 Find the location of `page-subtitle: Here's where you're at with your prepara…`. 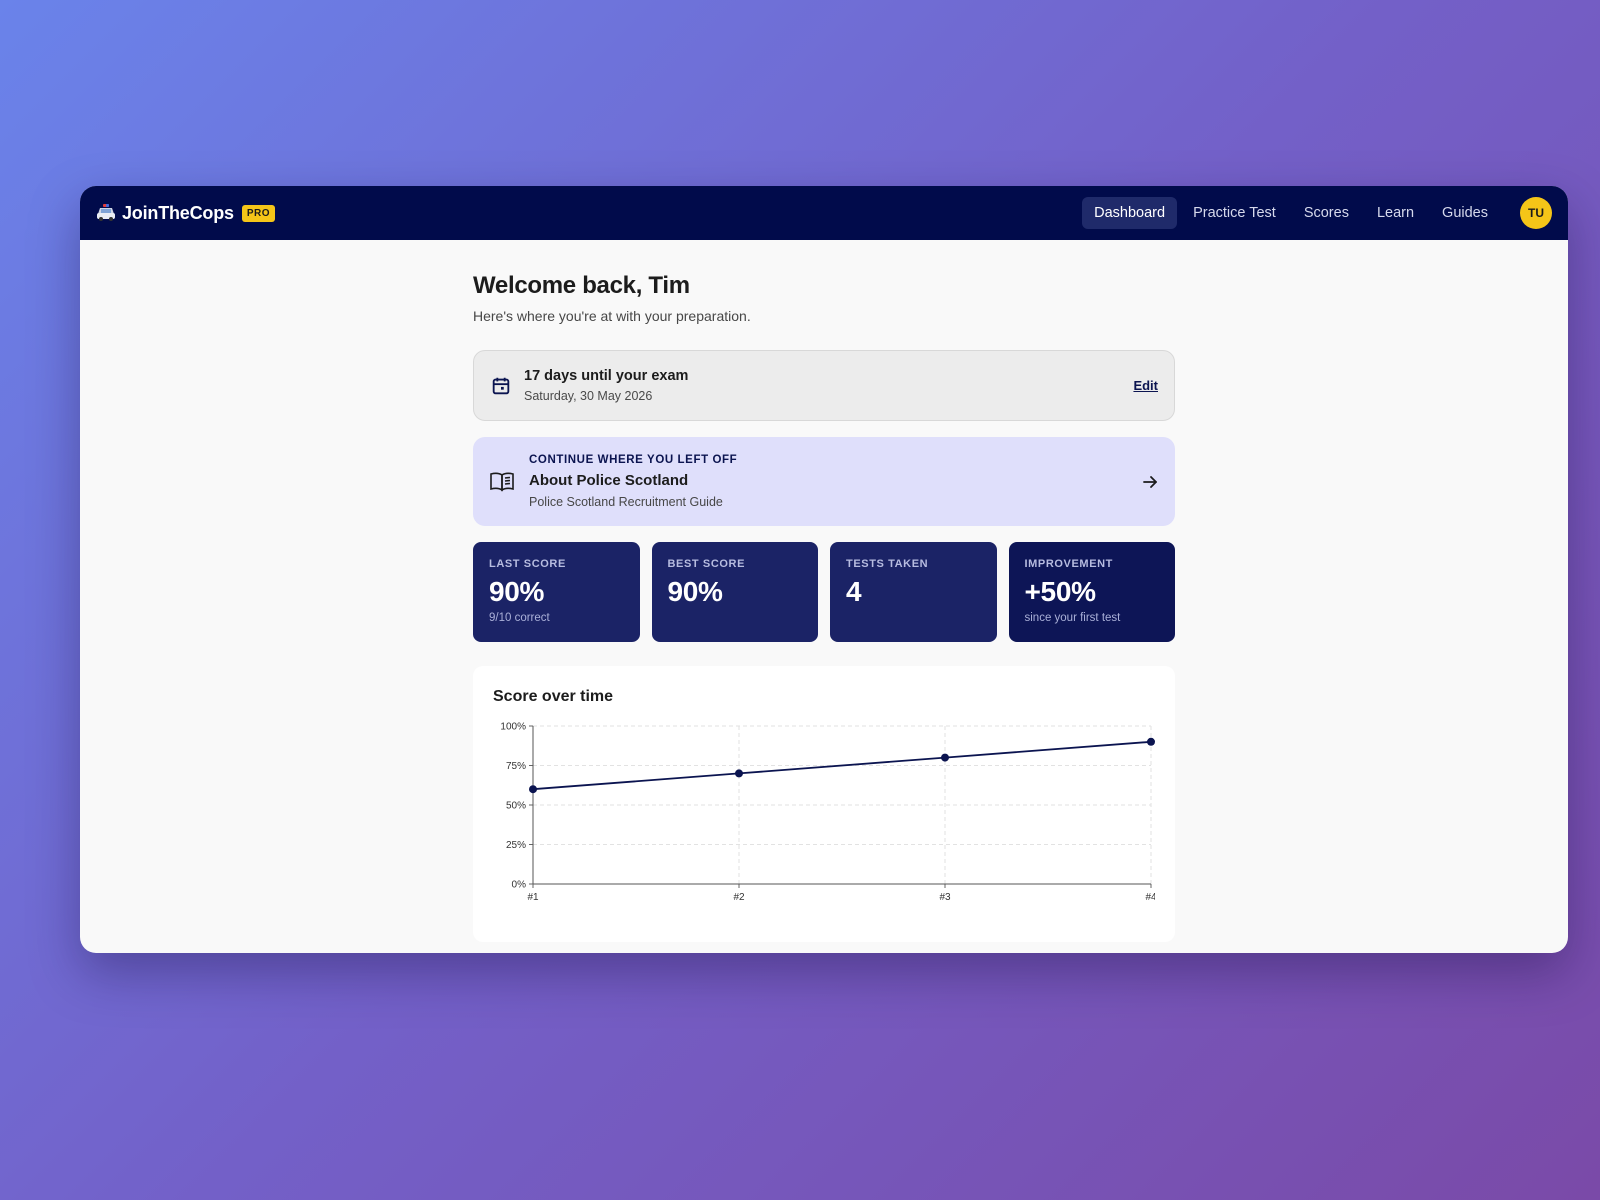

page-subtitle: Here's where you're at with your prepara… is located at coordinates (612, 316).